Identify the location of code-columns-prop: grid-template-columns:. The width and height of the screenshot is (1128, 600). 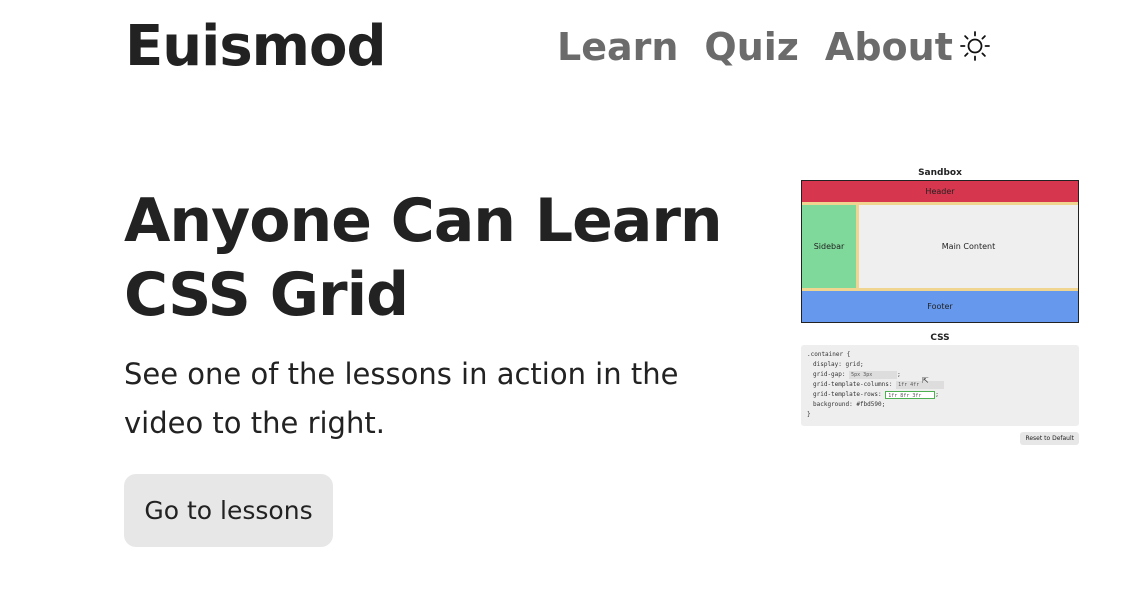
(853, 384).